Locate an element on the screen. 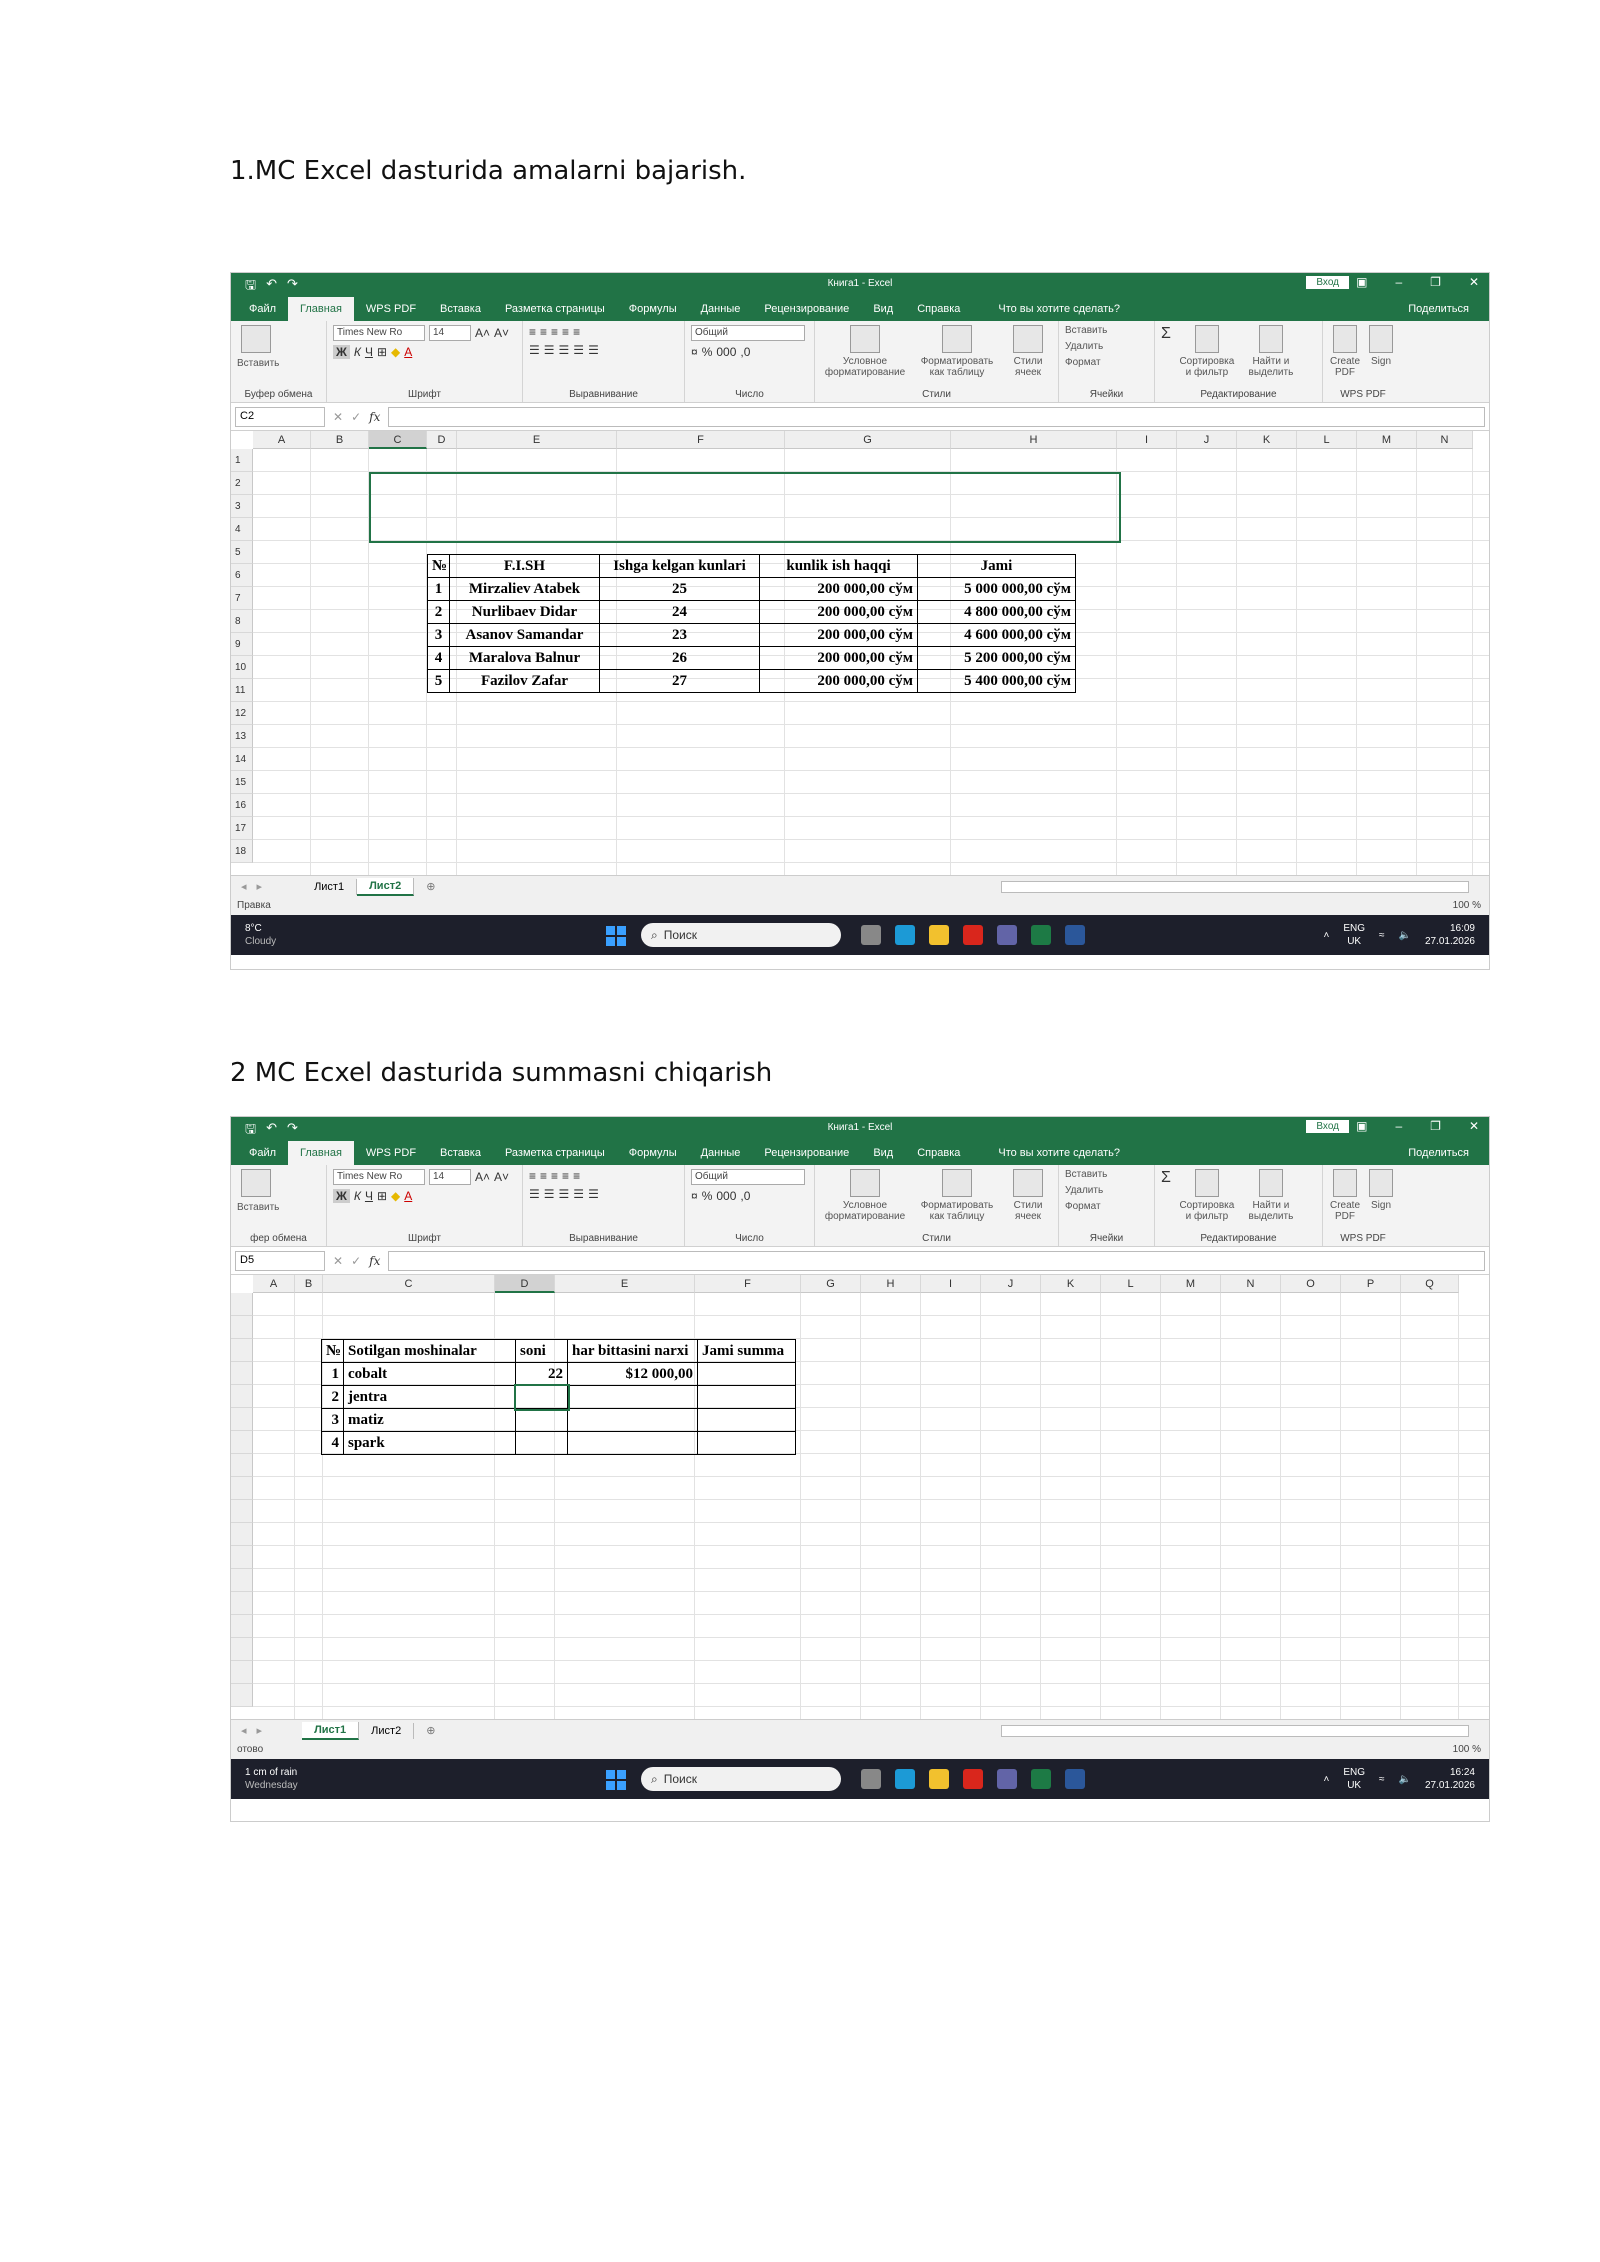 The height and width of the screenshot is (2262, 1600). find-select-button: Найти и выделить is located at coordinates (1271, 361).